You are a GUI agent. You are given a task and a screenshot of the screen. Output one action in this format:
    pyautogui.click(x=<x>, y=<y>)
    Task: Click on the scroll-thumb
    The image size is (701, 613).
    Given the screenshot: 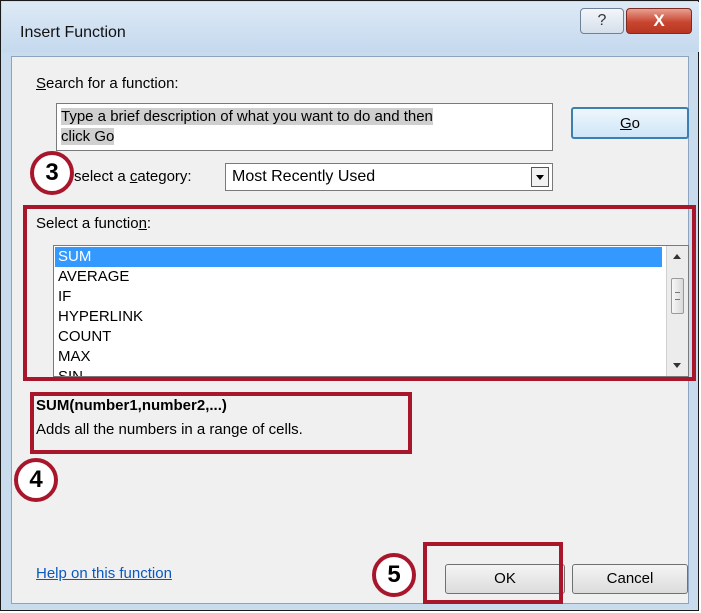 What is the action you would take?
    pyautogui.click(x=677, y=296)
    